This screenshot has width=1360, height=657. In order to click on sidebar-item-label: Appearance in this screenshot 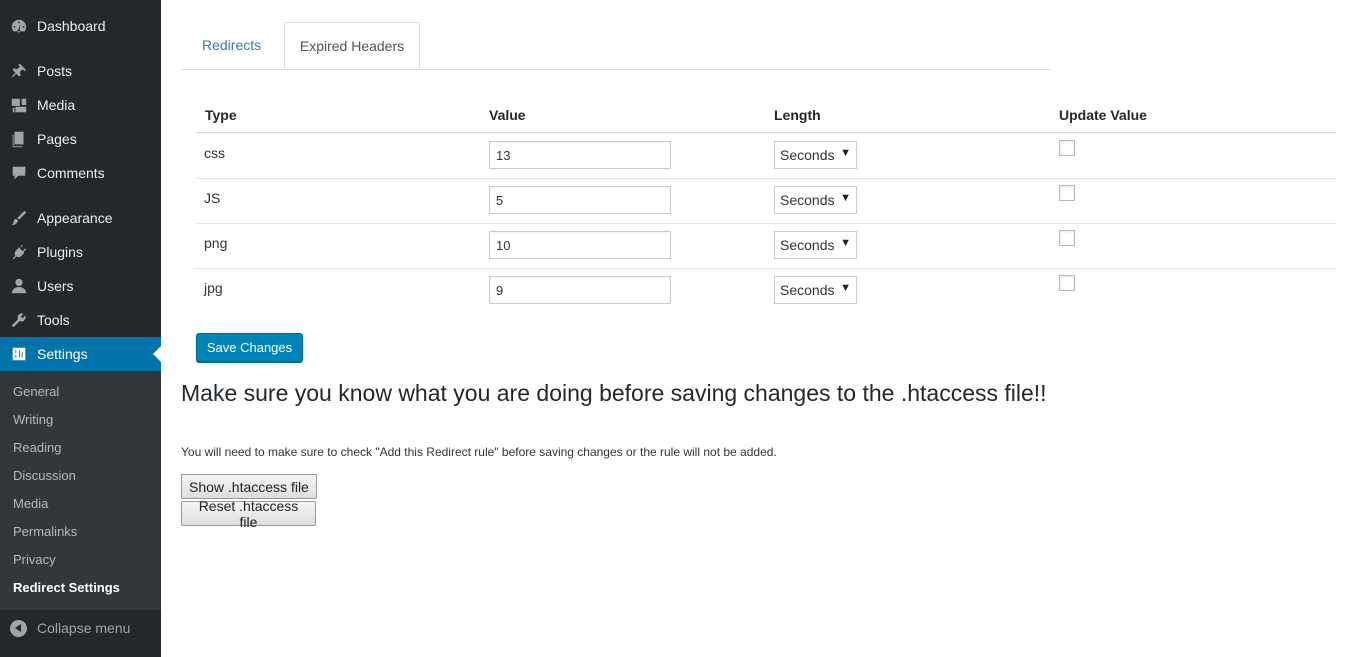, I will do `click(75, 218)`.